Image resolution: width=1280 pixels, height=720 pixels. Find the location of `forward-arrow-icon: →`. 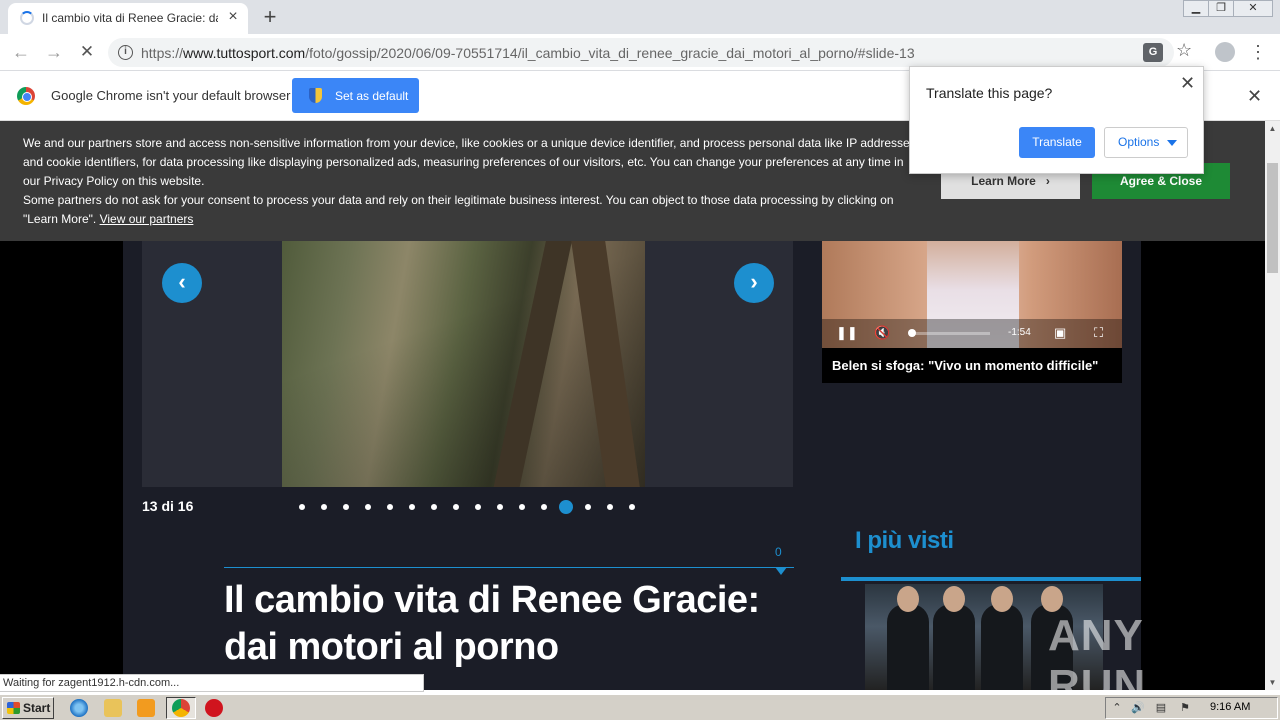

forward-arrow-icon: → is located at coordinates (54, 52).